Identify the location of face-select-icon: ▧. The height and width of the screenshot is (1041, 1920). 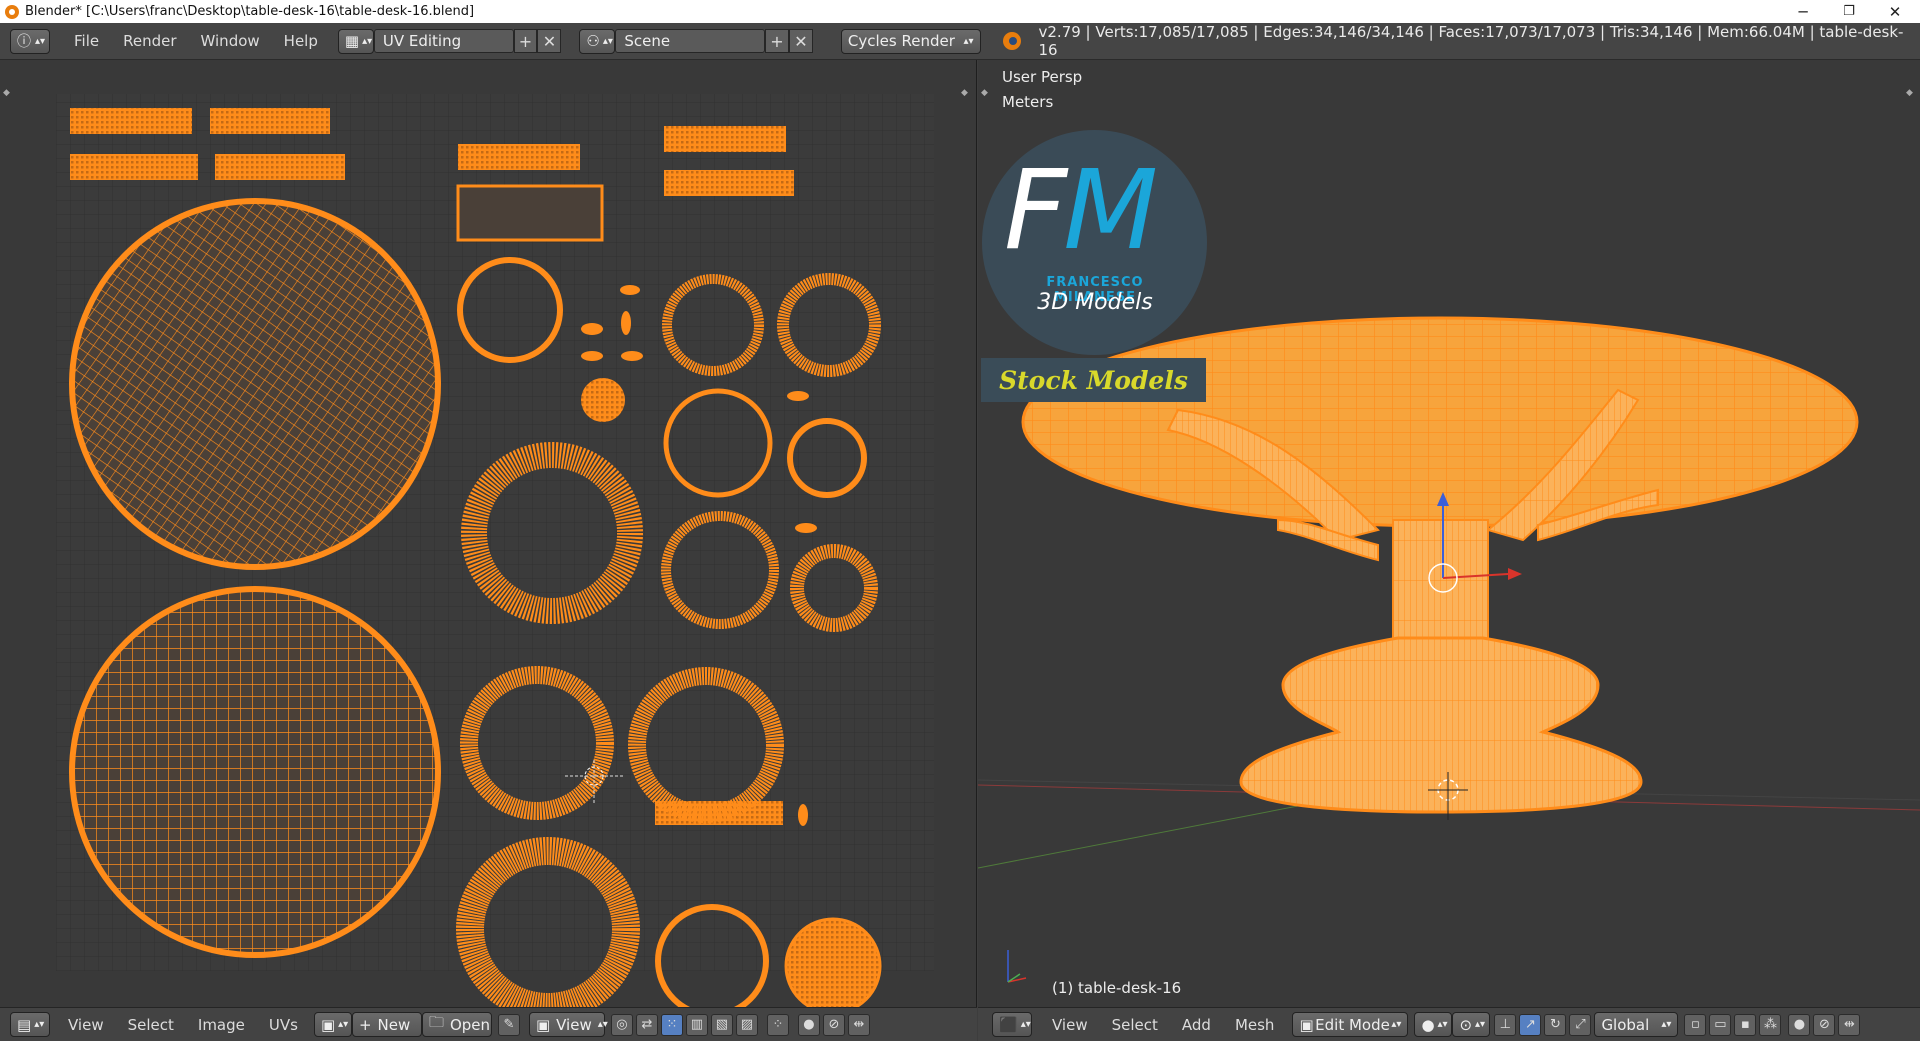
(721, 1024).